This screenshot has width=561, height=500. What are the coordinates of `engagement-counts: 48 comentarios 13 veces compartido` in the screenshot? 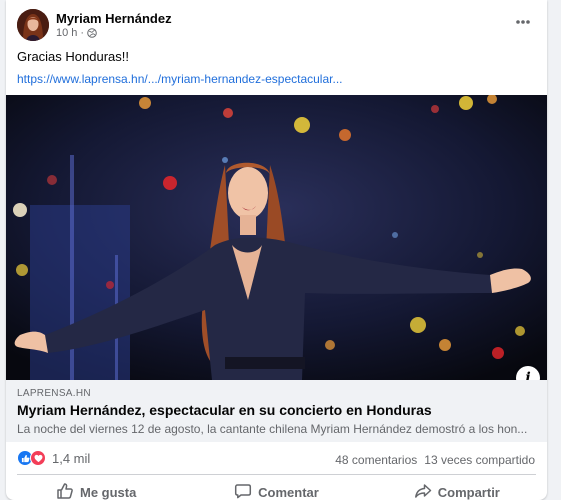 It's located at (435, 460).